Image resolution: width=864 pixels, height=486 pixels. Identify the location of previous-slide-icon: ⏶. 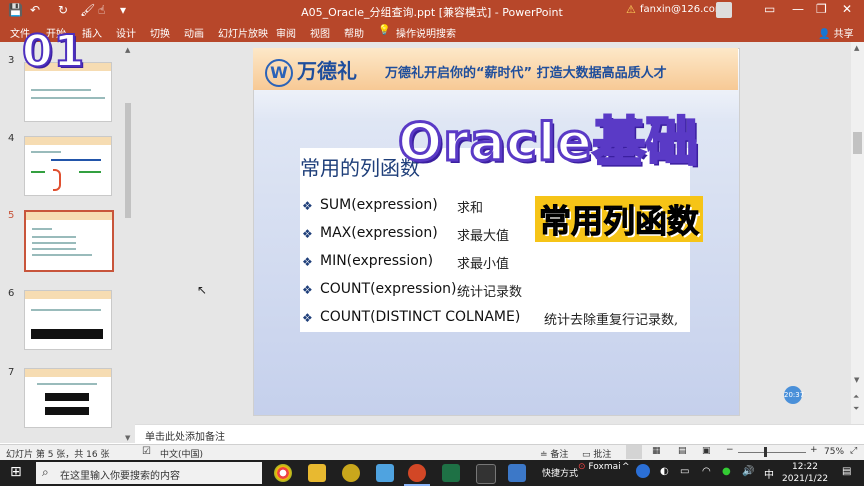
(856, 397).